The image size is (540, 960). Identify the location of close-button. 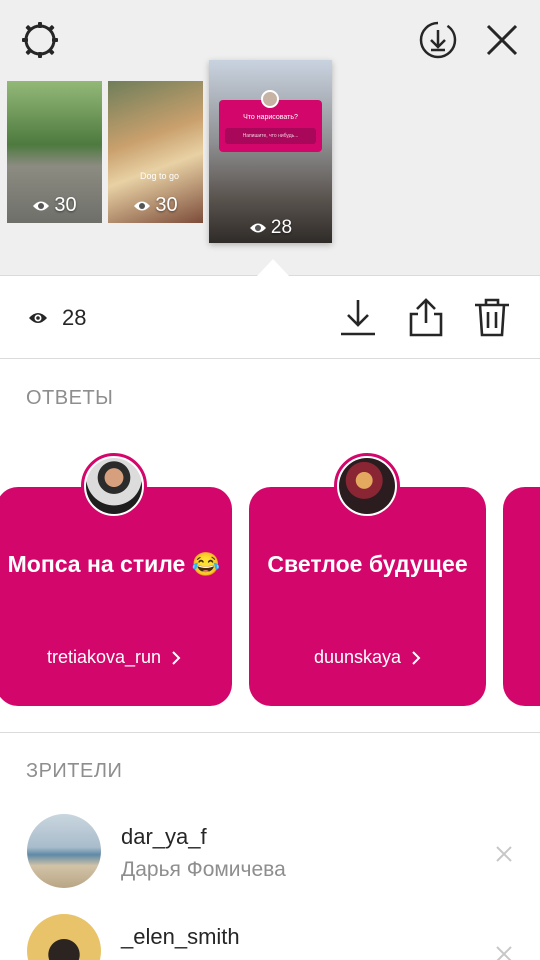
(502, 40).